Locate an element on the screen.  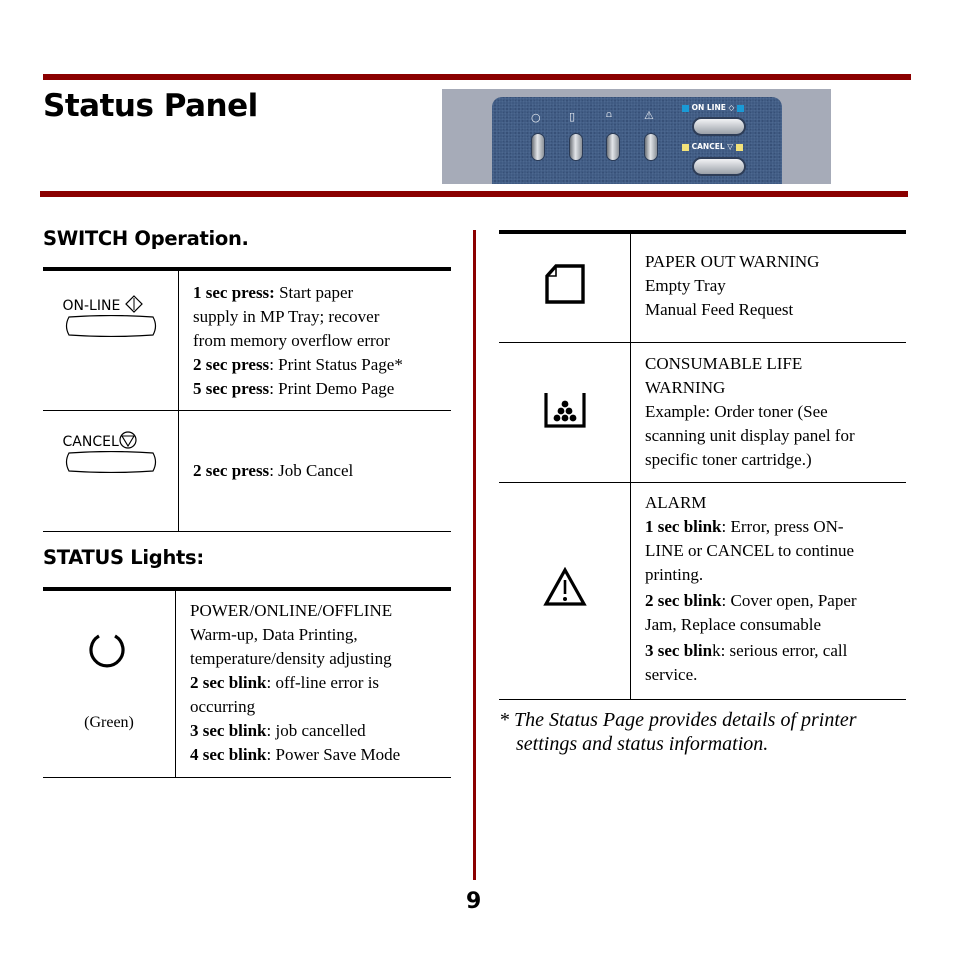
switch-row-cancel: CANCEL 2 sec press: Job Cancel is located at coordinates (247, 470).